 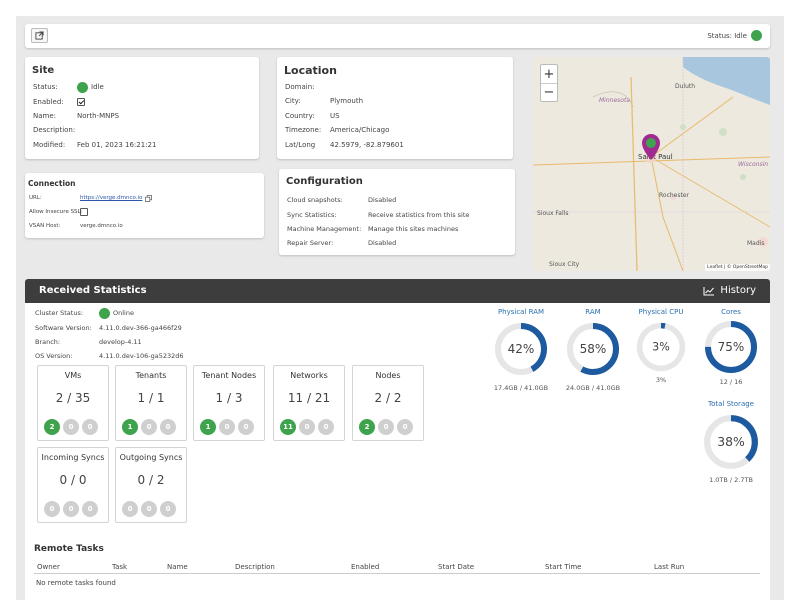 What do you see at coordinates (43, 70) in the screenshot?
I see `site-title: Site` at bounding box center [43, 70].